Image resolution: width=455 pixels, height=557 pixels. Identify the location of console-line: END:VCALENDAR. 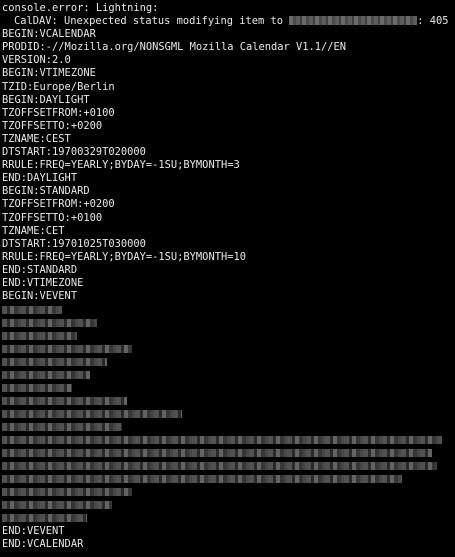
(43, 544).